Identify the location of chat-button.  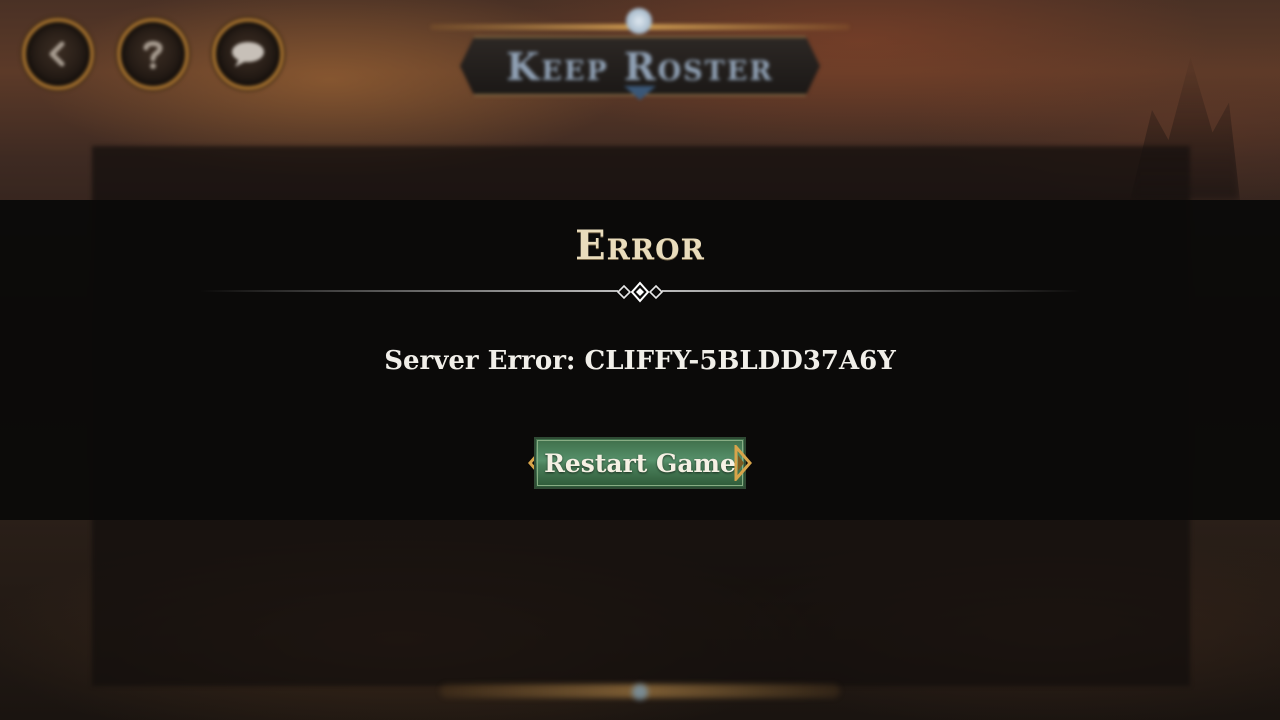
(248, 54).